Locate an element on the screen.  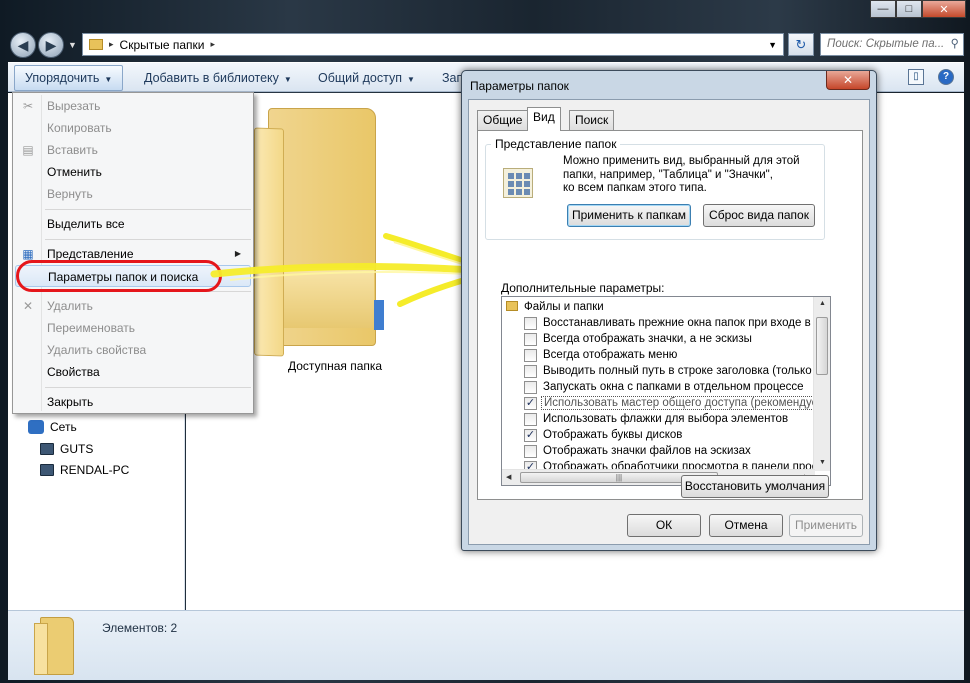
option-row: Использовать флажки для выбора элементов is located at coordinates (656, 419).